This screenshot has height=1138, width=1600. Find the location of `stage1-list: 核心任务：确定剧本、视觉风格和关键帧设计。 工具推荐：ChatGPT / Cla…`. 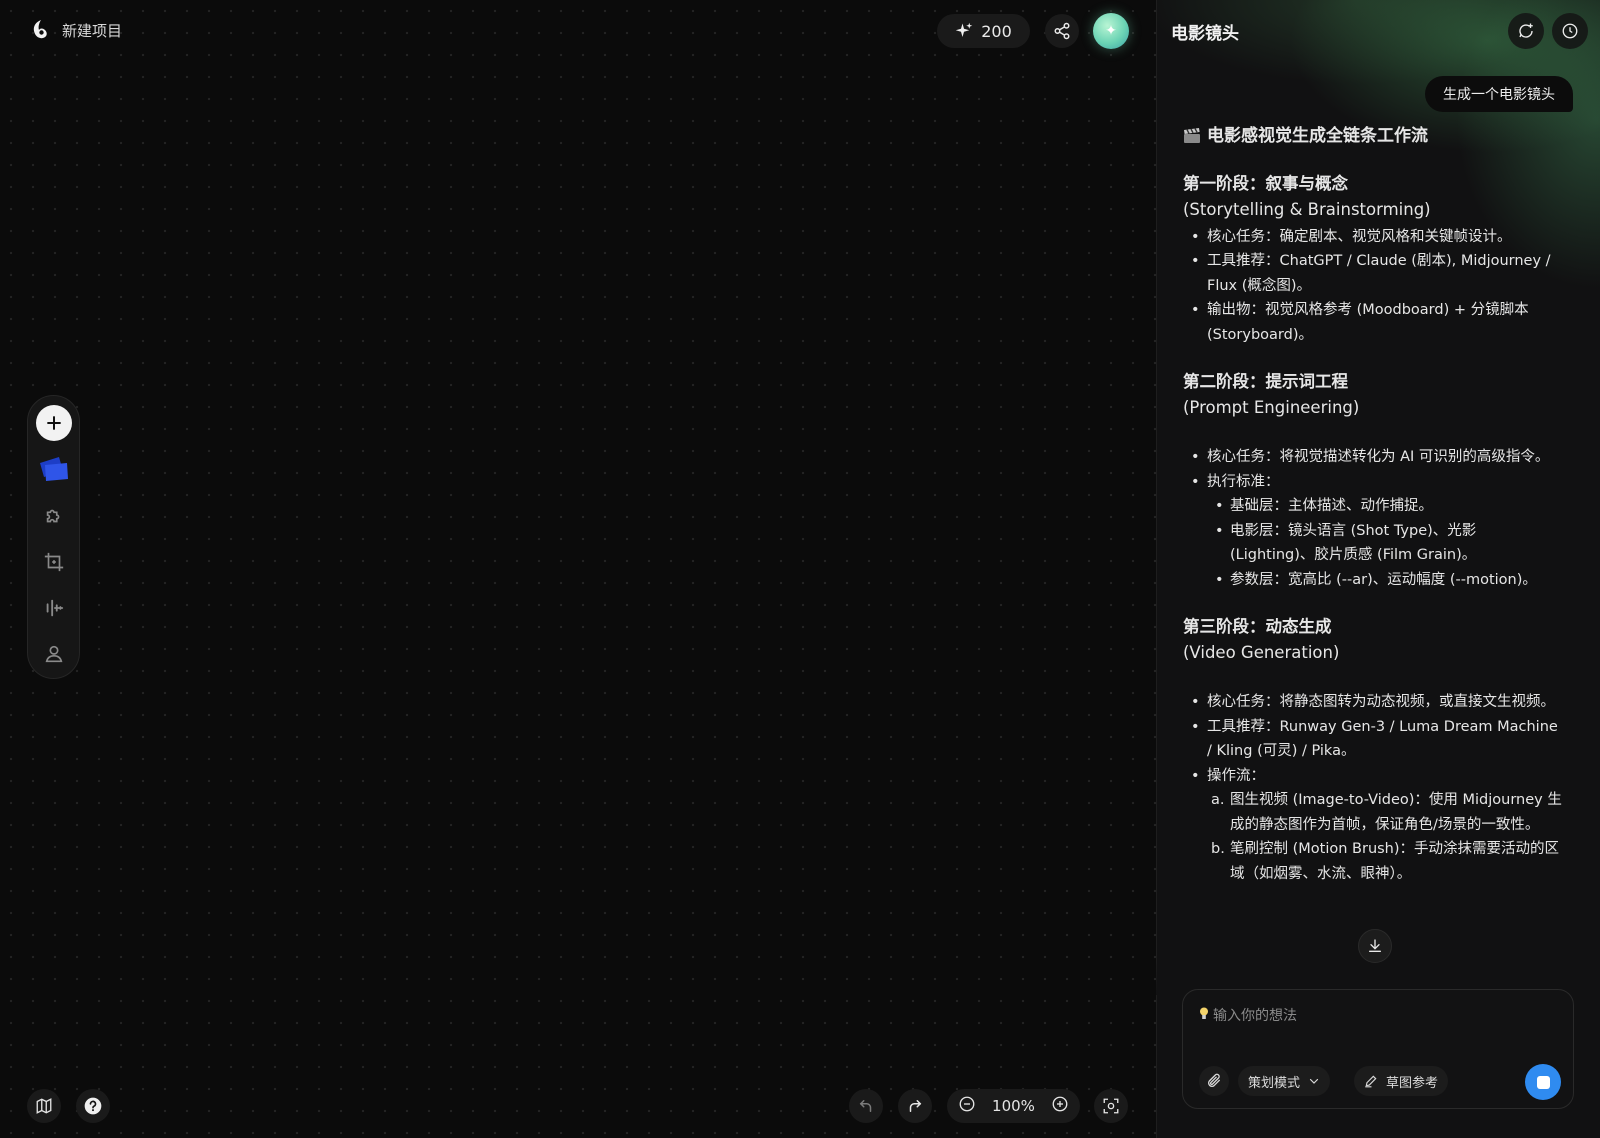

stage1-list: 核心任务：确定剧本、视觉风格和关键帧设计。 工具推荐：ChatGPT / Cla… is located at coordinates (1373, 286).